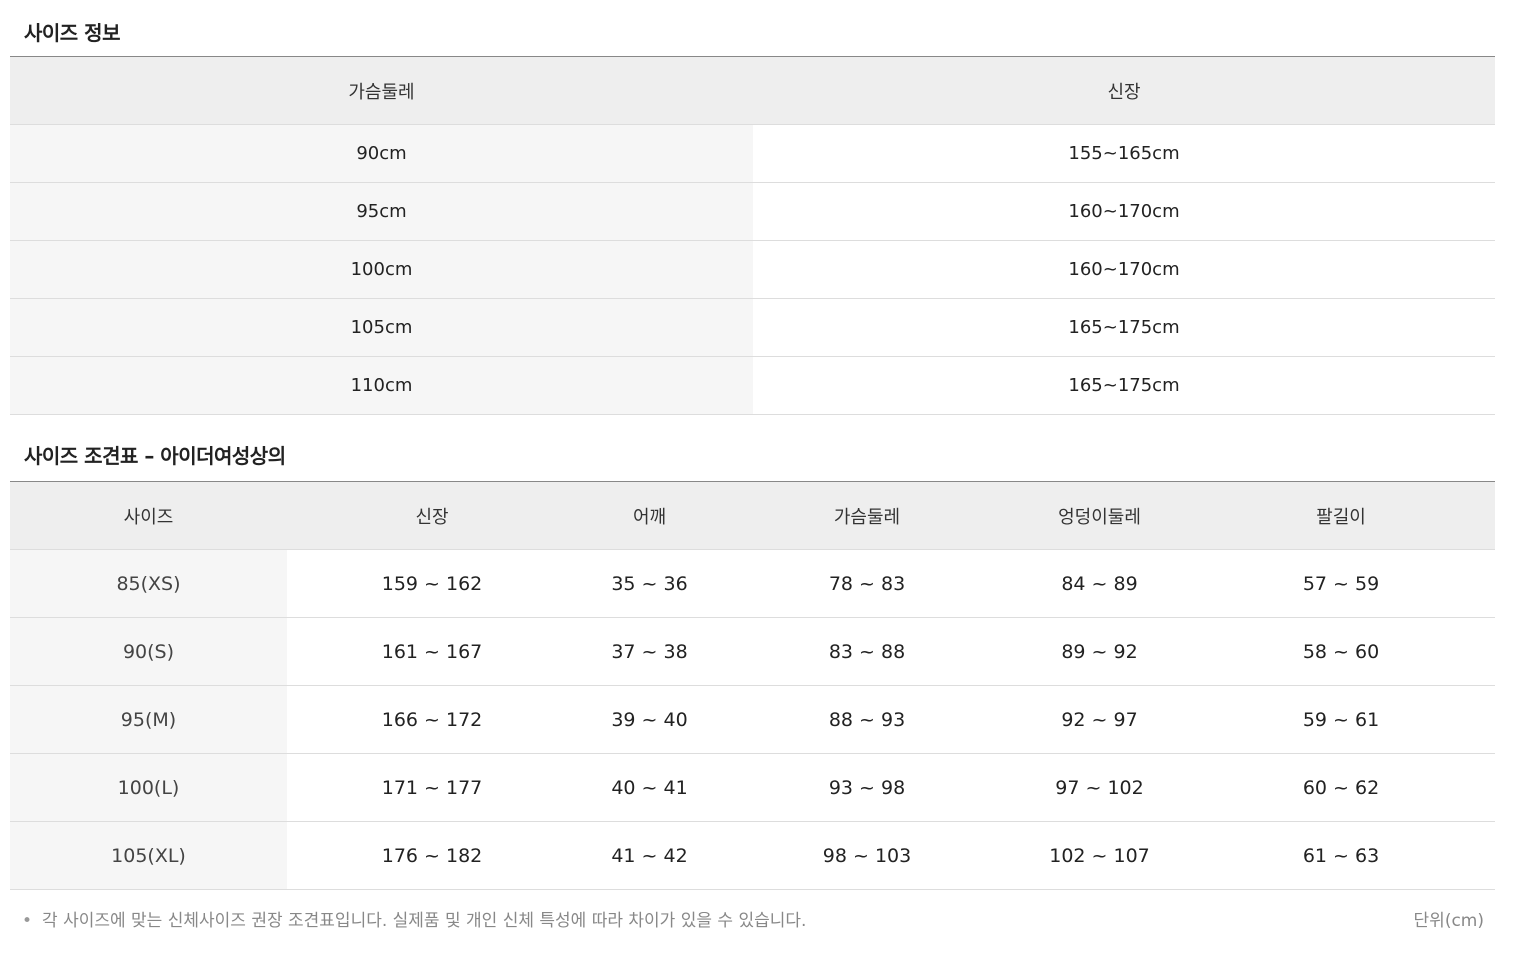 The height and width of the screenshot is (956, 1514). Describe the element at coordinates (867, 787) in the screenshot. I see `cell-chest: 93 ~ 98` at that location.